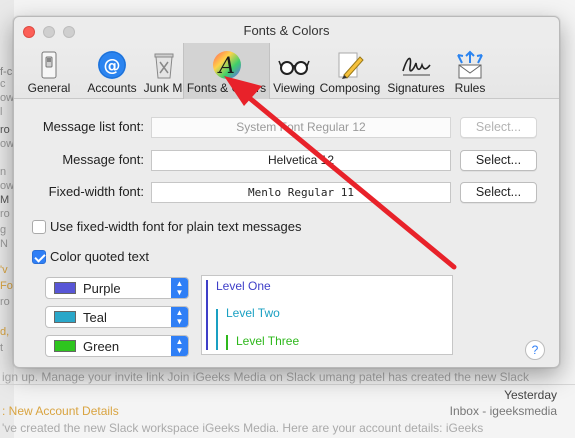 This screenshot has height=438, width=575. I want to click on bg-fragment: g, so click(3, 230).